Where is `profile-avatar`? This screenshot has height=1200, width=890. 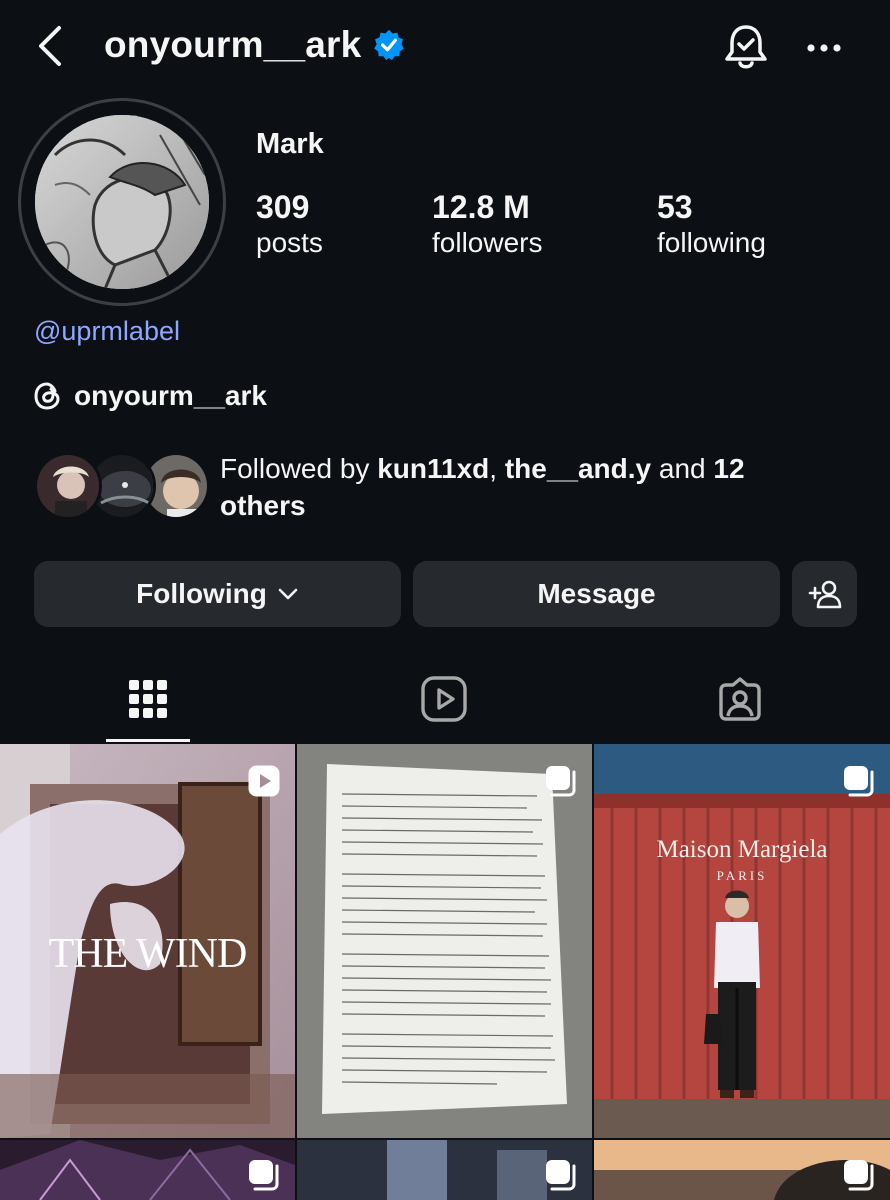
profile-avatar is located at coordinates (122, 202).